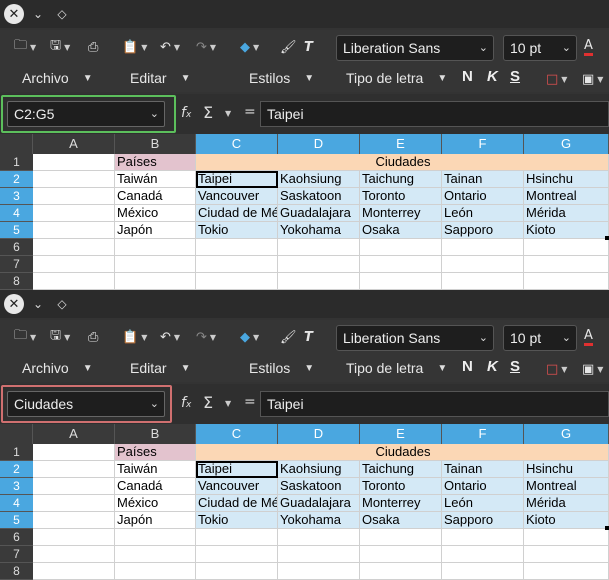  I want to click on undo-button: ↶ ▼, so click(170, 337).